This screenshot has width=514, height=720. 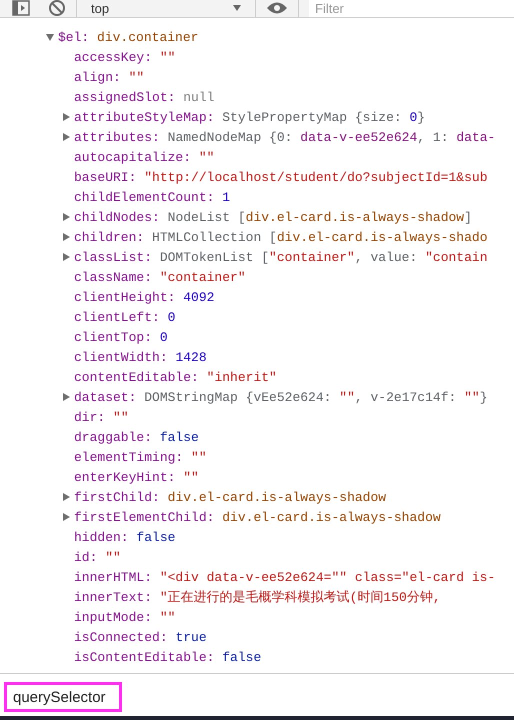 I want to click on property-line: isContentEditable: false, so click(x=168, y=657).